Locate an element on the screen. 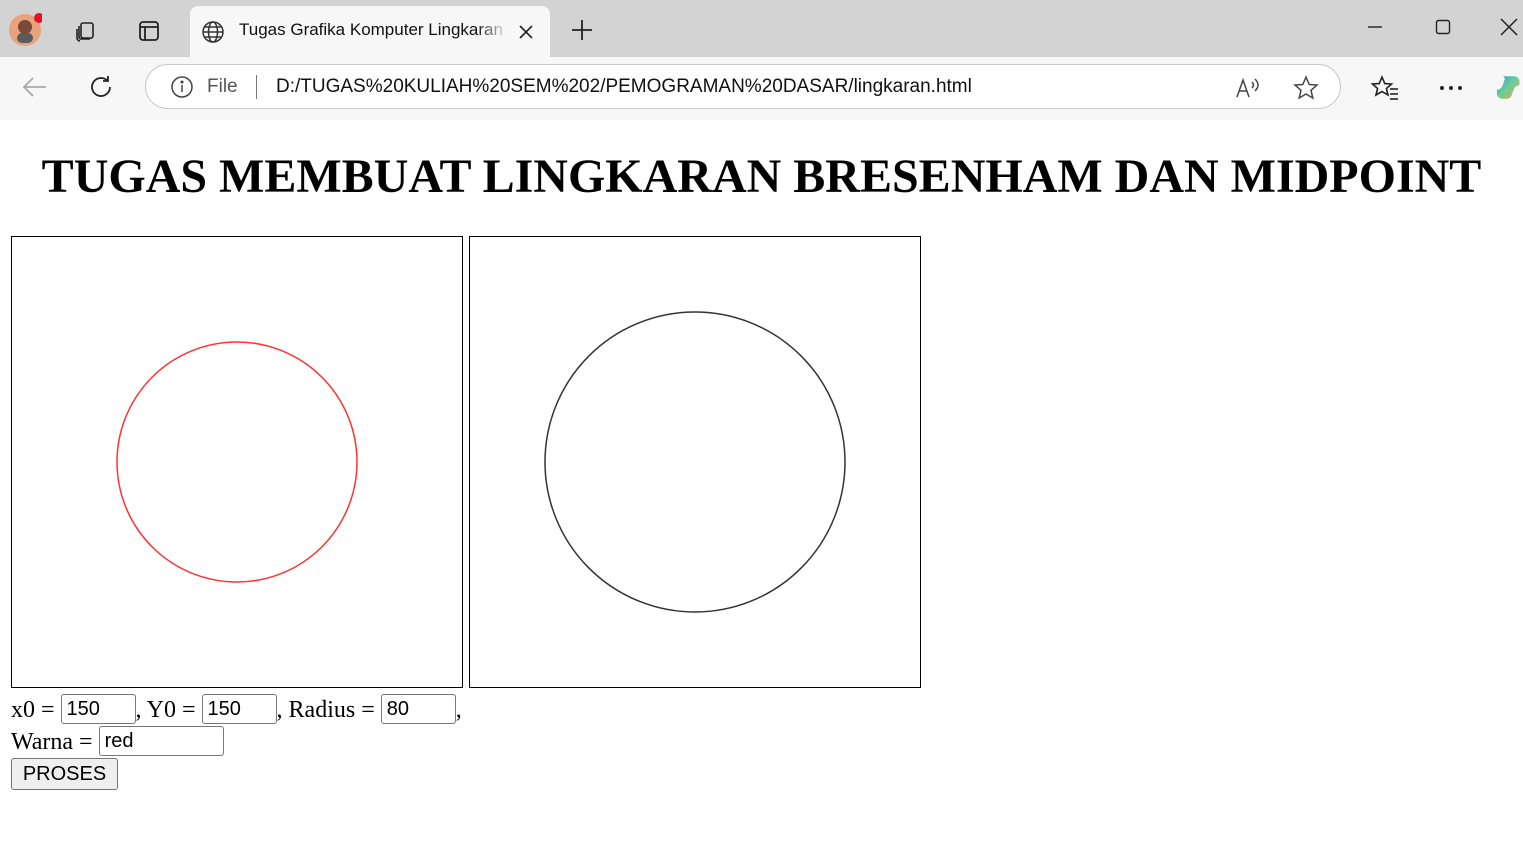  favorite-star-icon is located at coordinates (1306, 88).